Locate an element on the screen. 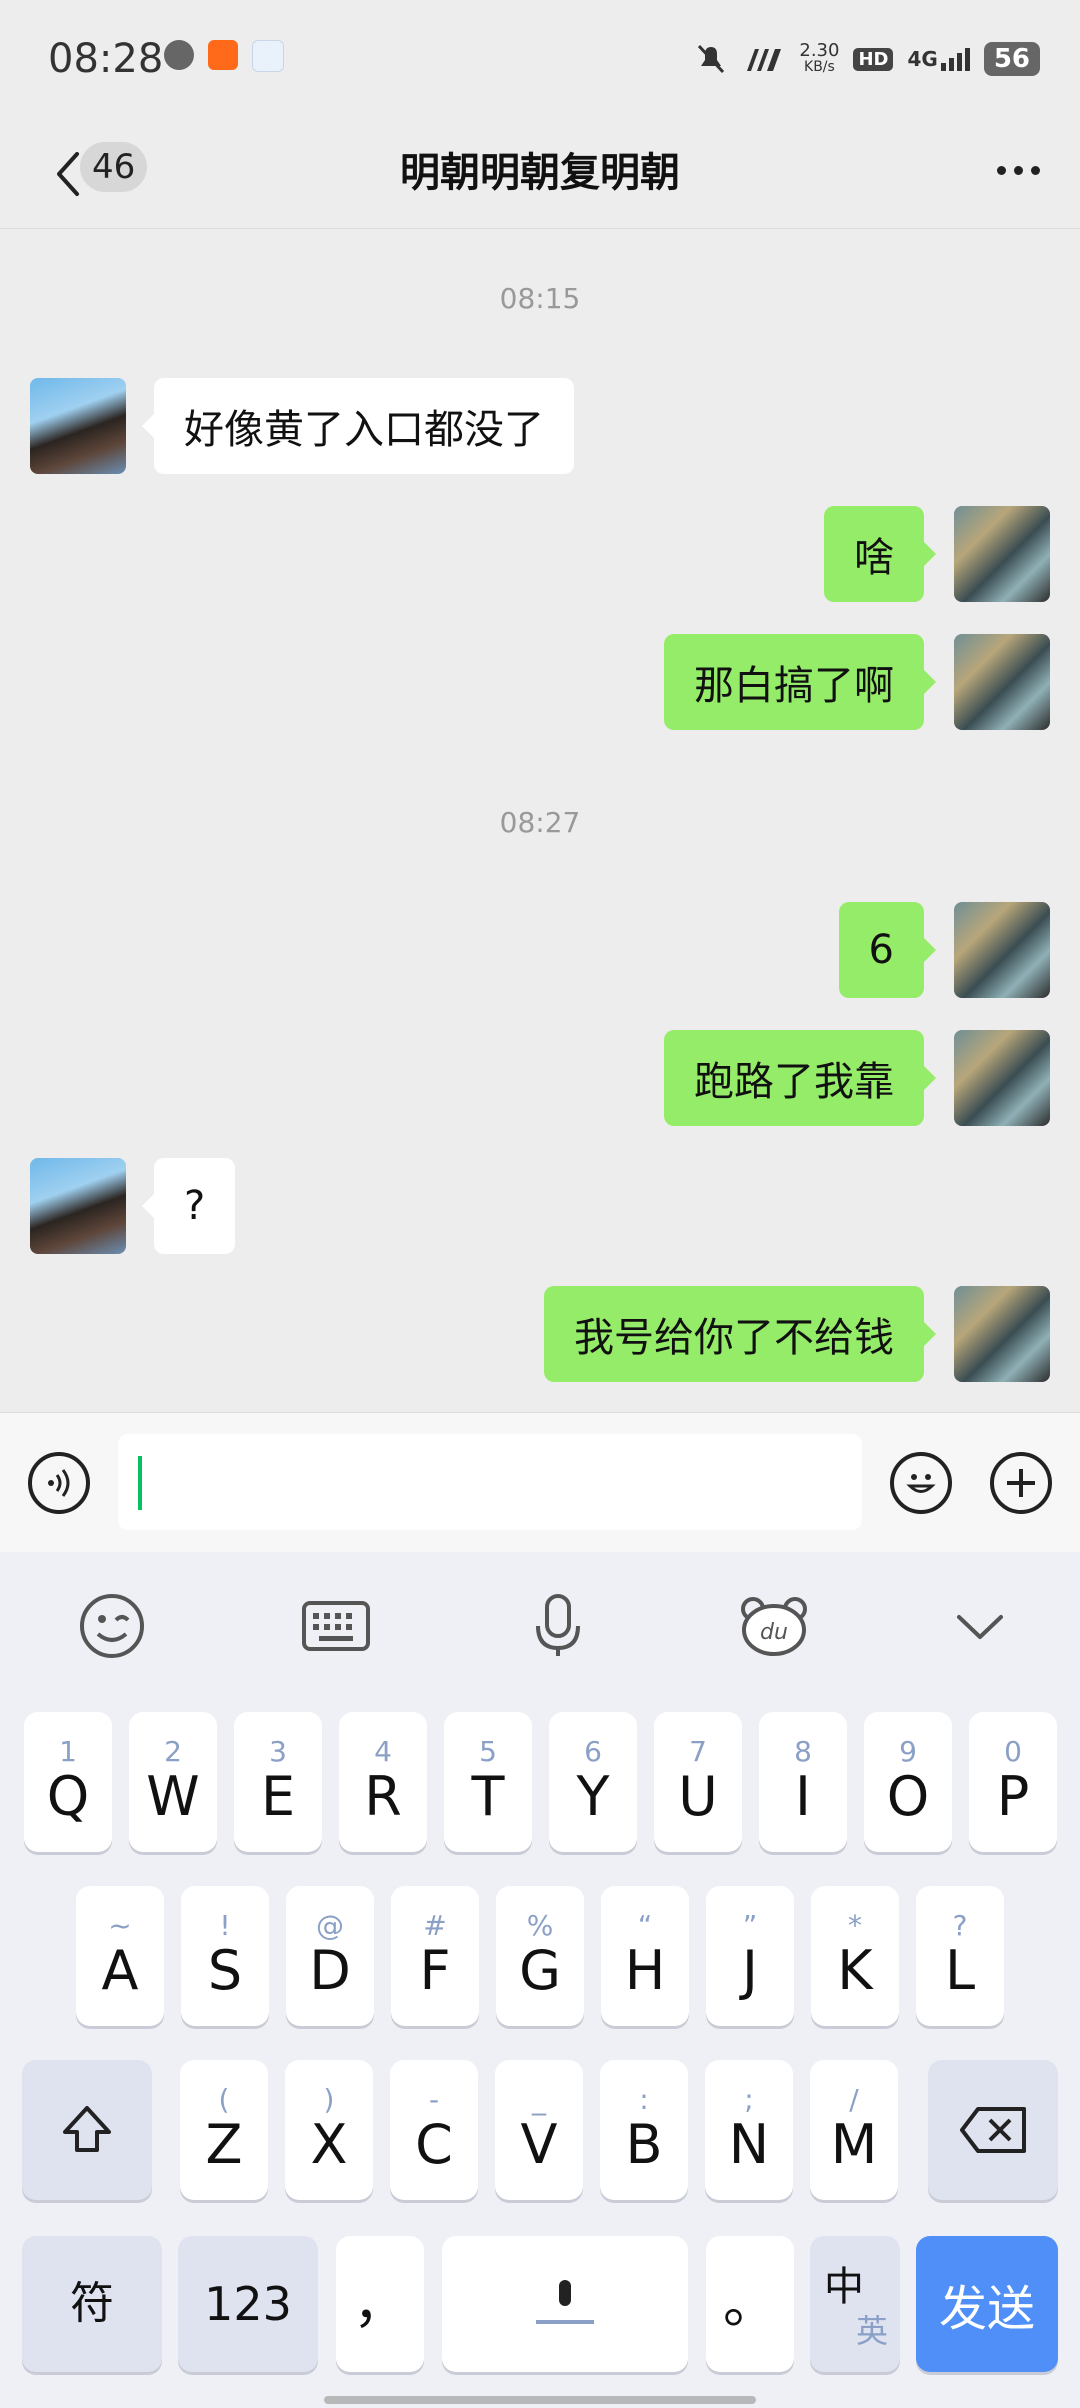 This screenshot has width=1080, height=2408. voice-wave-icon is located at coordinates (59, 1483).